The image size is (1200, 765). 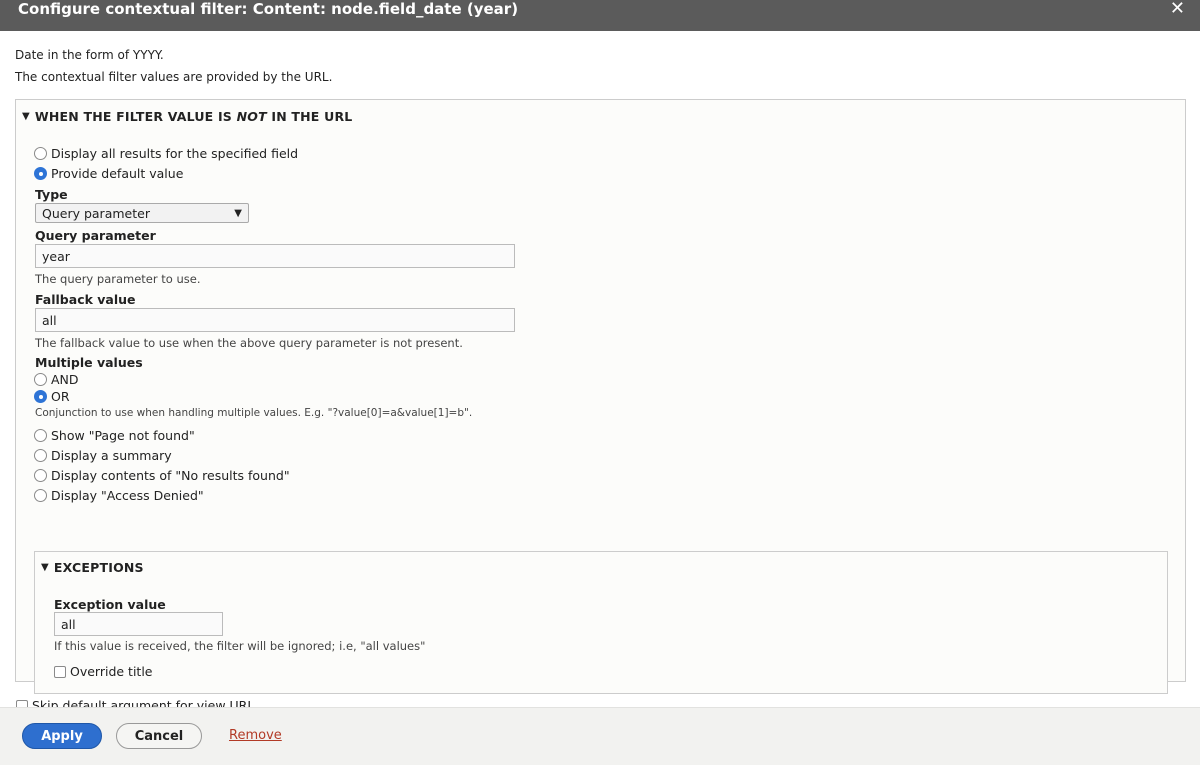 I want to click on remove-link: Remove, so click(x=255, y=735).